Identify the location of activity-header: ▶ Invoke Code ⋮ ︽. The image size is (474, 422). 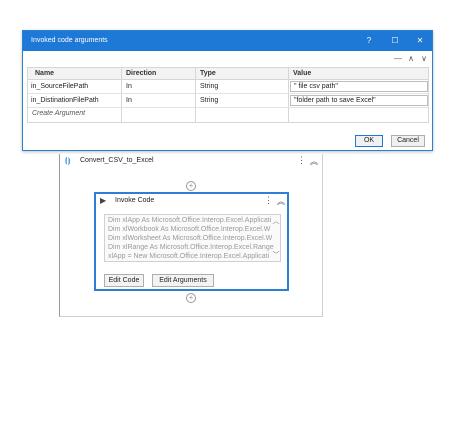
(191, 201).